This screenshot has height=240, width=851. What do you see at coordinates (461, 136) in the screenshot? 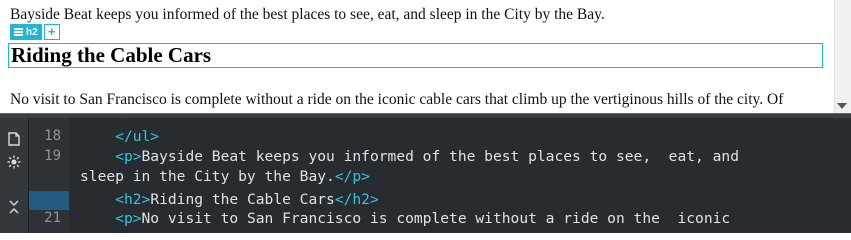
I see `code-line: </ul>` at bounding box center [461, 136].